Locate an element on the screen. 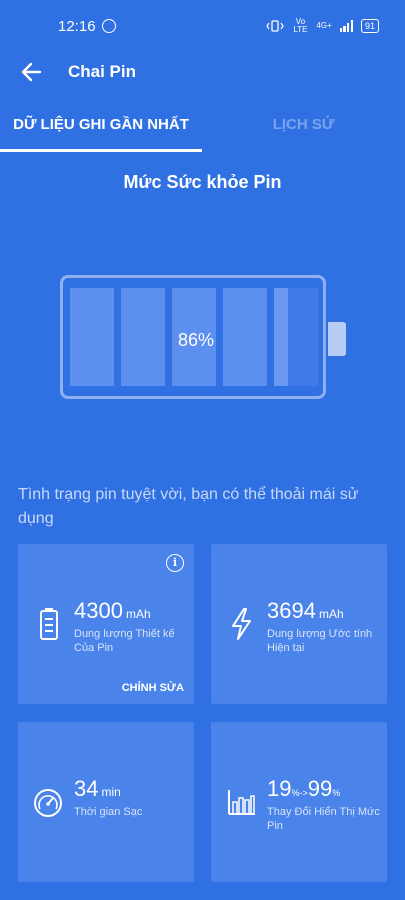  charge-time-unit: min is located at coordinates (111, 792).